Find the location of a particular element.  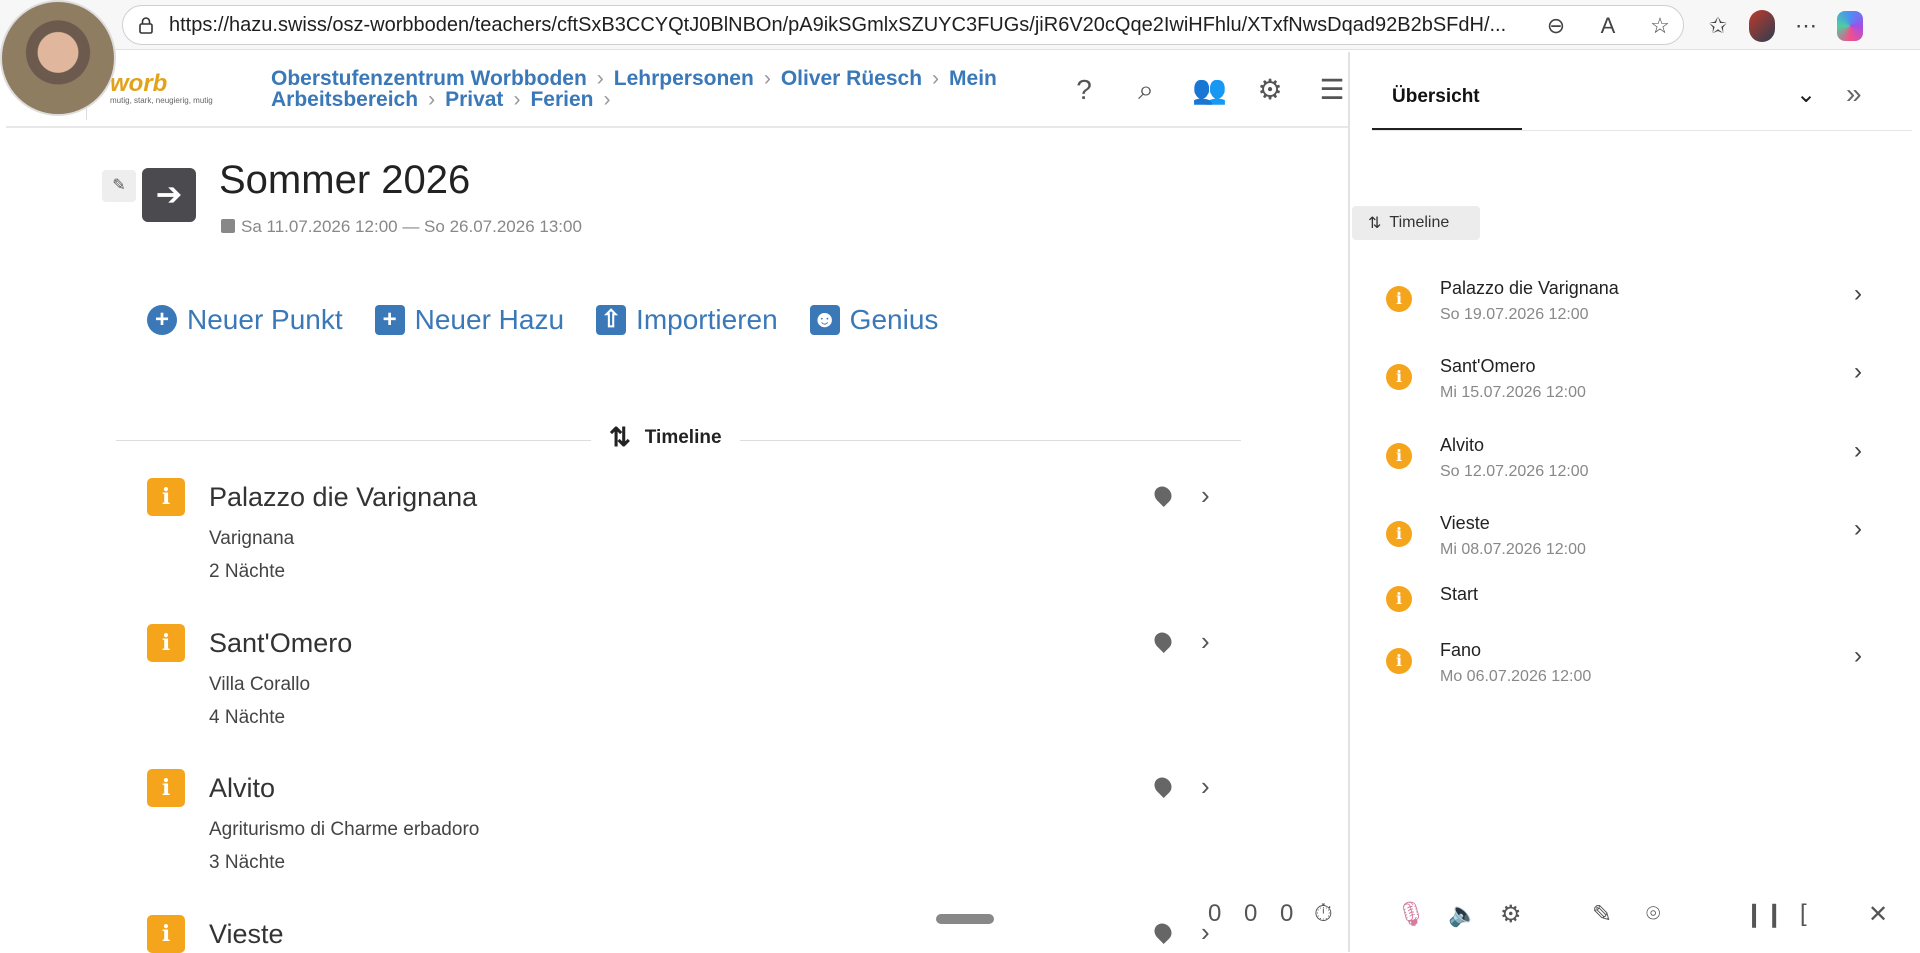

robot-icon: ☻ is located at coordinates (824, 320).